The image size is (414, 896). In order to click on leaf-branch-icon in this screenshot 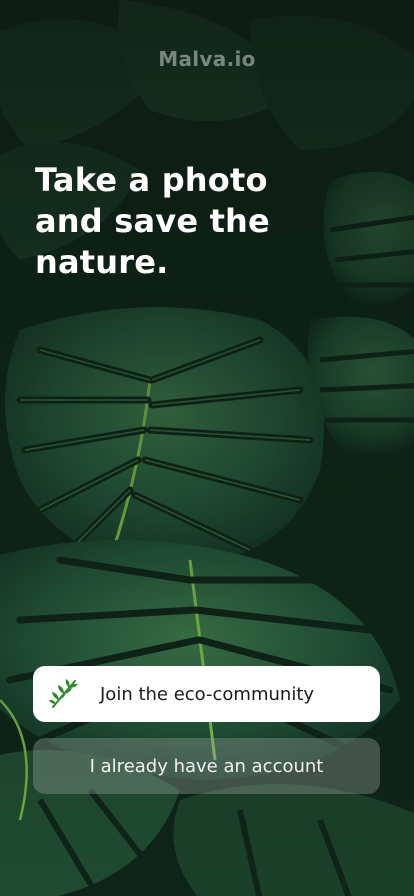, I will do `click(65, 694)`.